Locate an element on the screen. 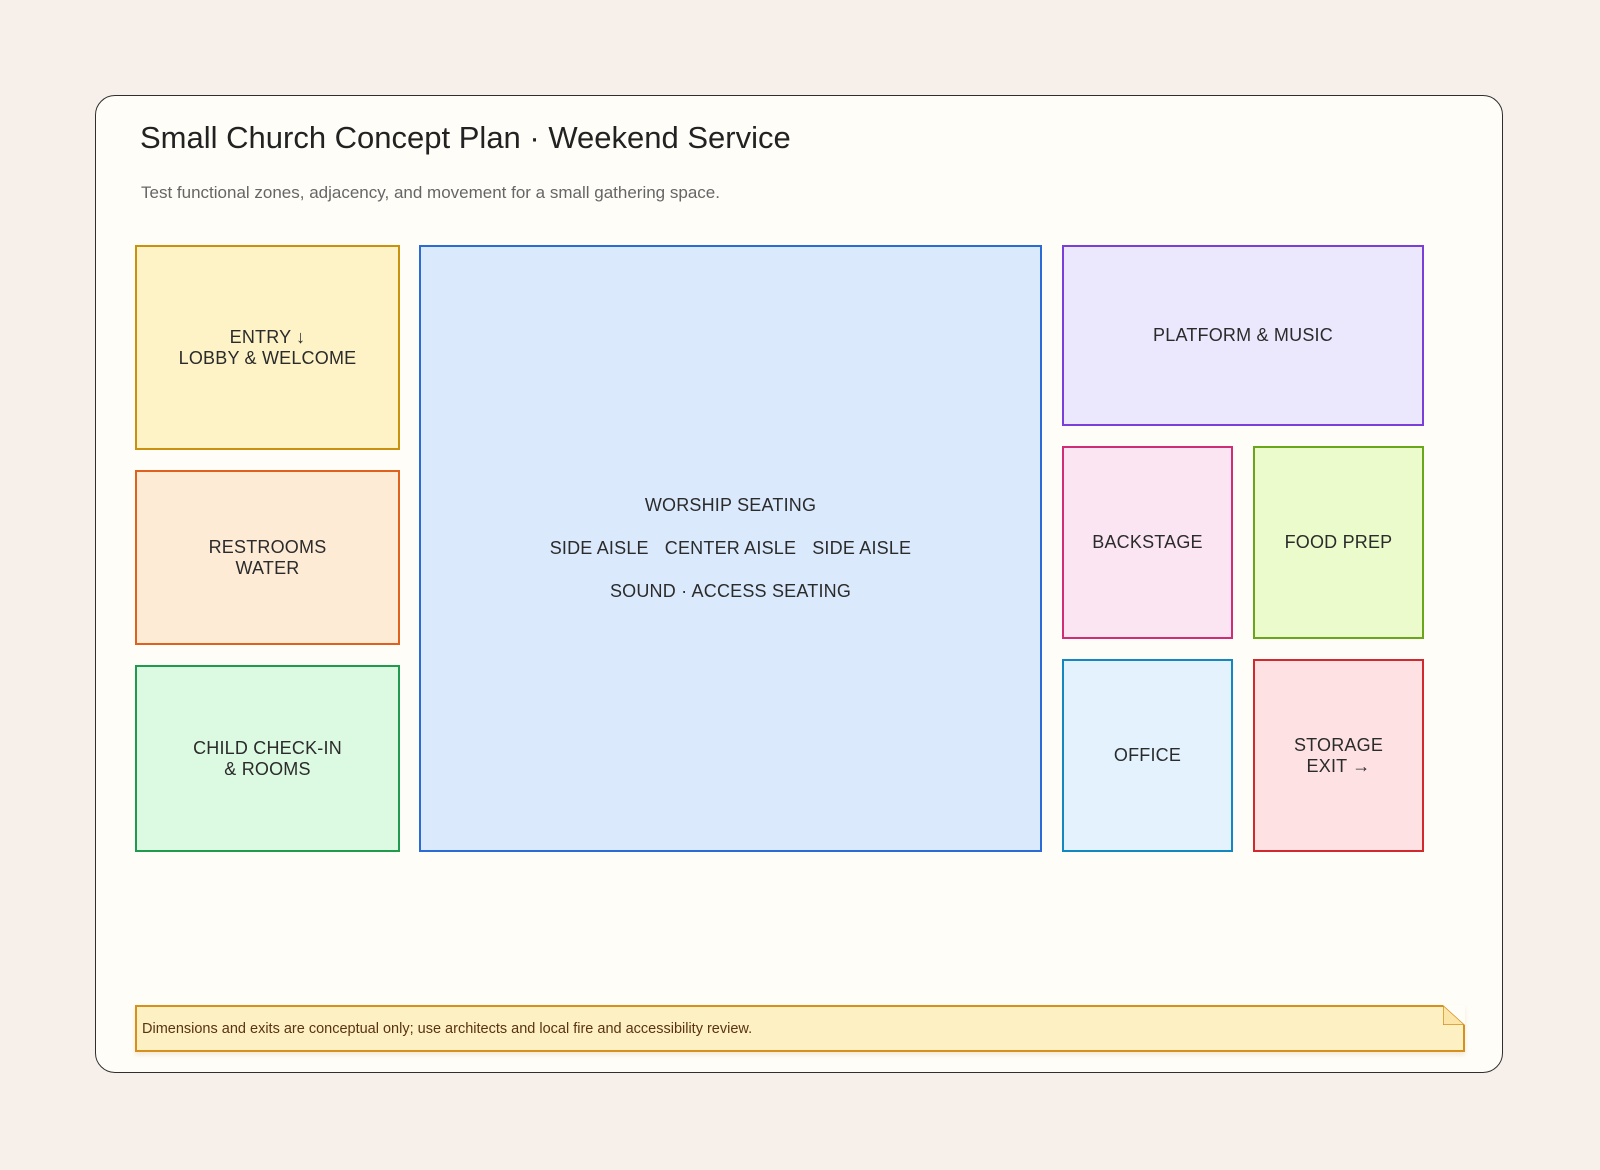 The image size is (1600, 1170). zone-label: EXIT → is located at coordinates (1338, 765).